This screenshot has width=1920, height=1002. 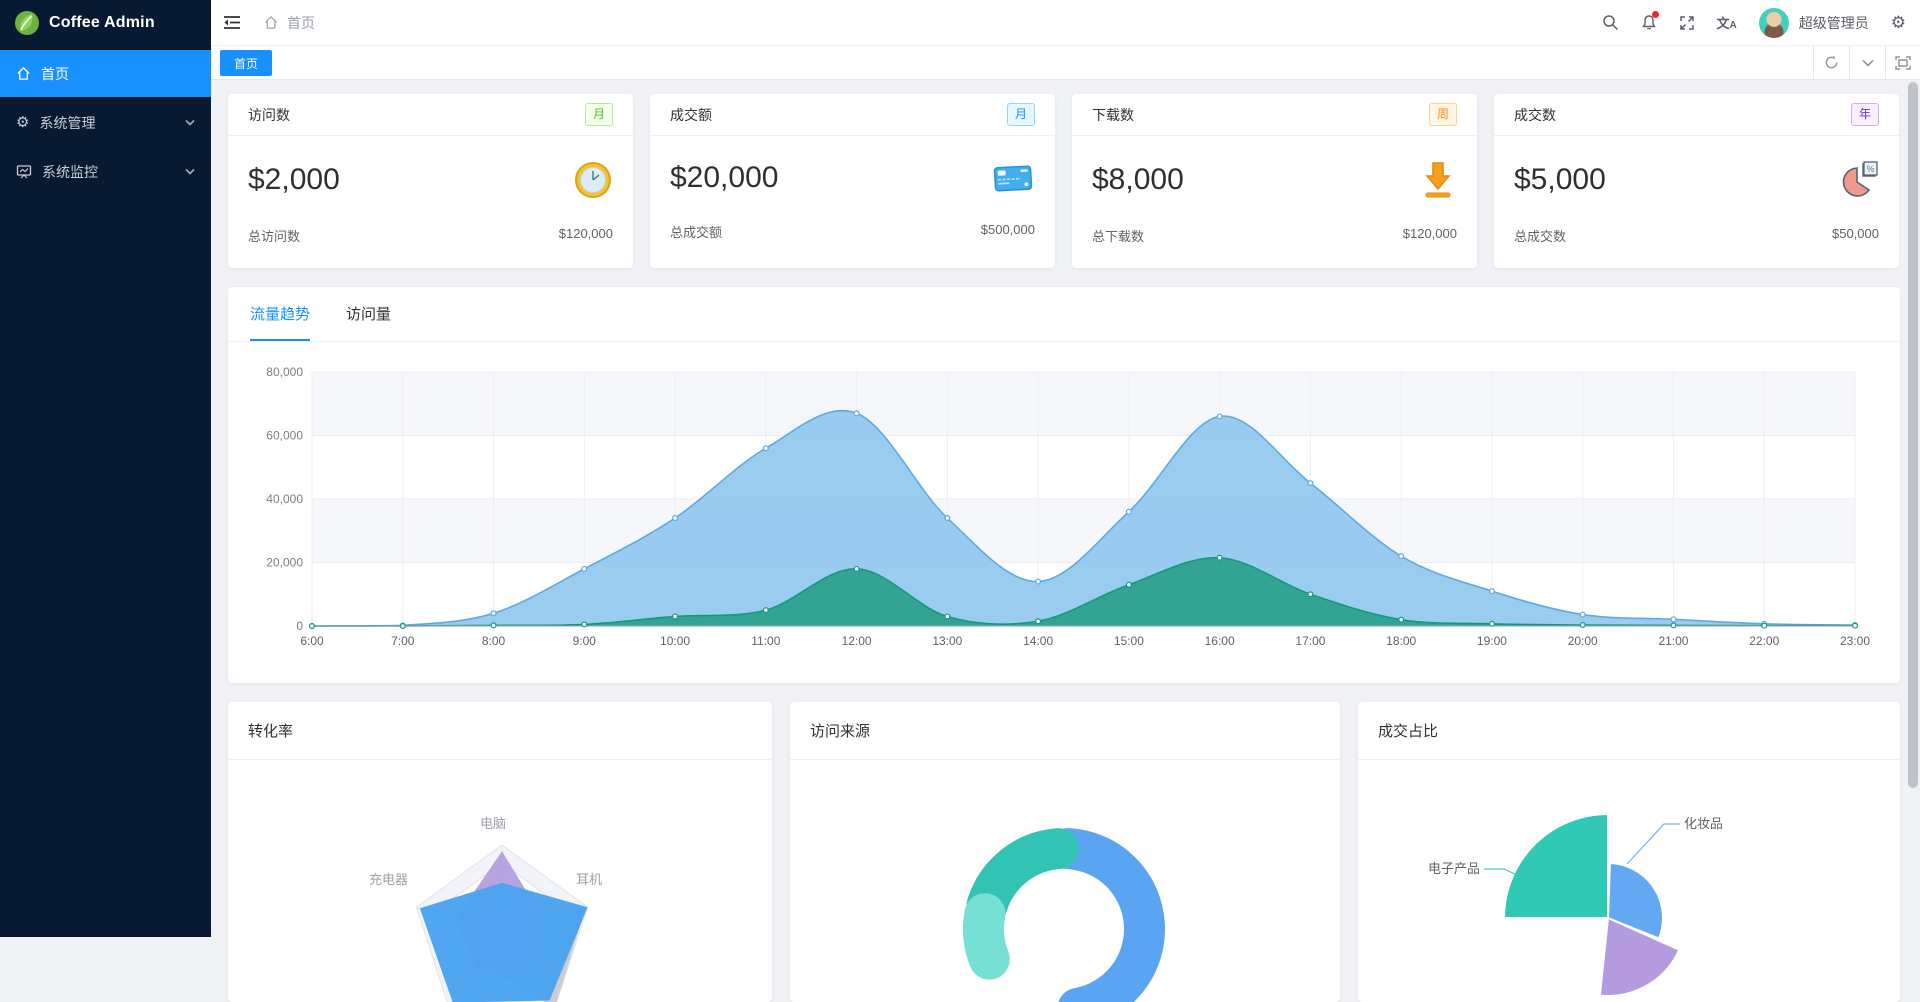 What do you see at coordinates (105, 122) in the screenshot?
I see `sidebar-item-system-admin: ⚙ 系统管理` at bounding box center [105, 122].